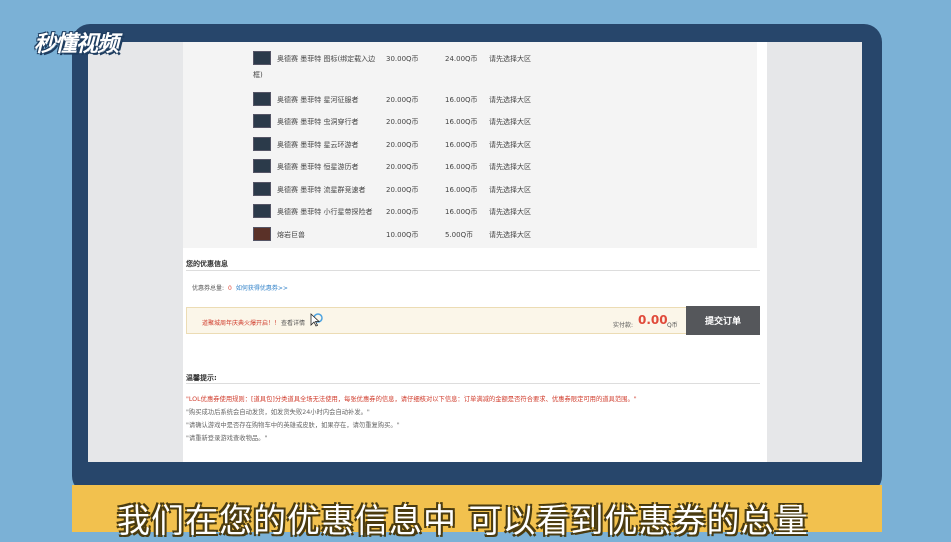  I want to click on view-details-link: 查看详情, so click(293, 322).